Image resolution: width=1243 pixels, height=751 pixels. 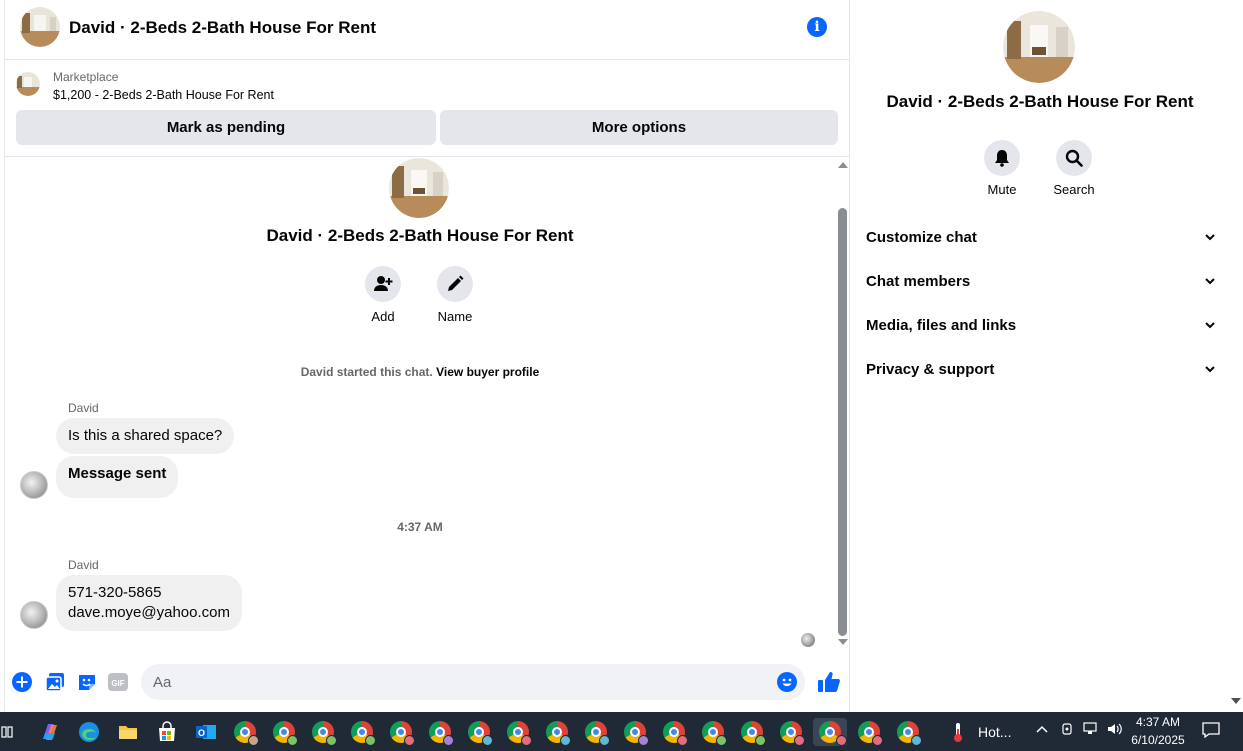 What do you see at coordinates (383, 316) in the screenshot?
I see `add-label: Add` at bounding box center [383, 316].